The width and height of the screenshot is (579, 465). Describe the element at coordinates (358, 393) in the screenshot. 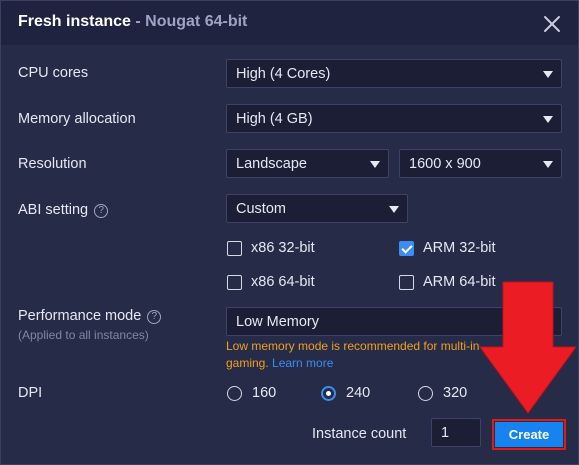

I see `dpi-240-label: 240` at that location.